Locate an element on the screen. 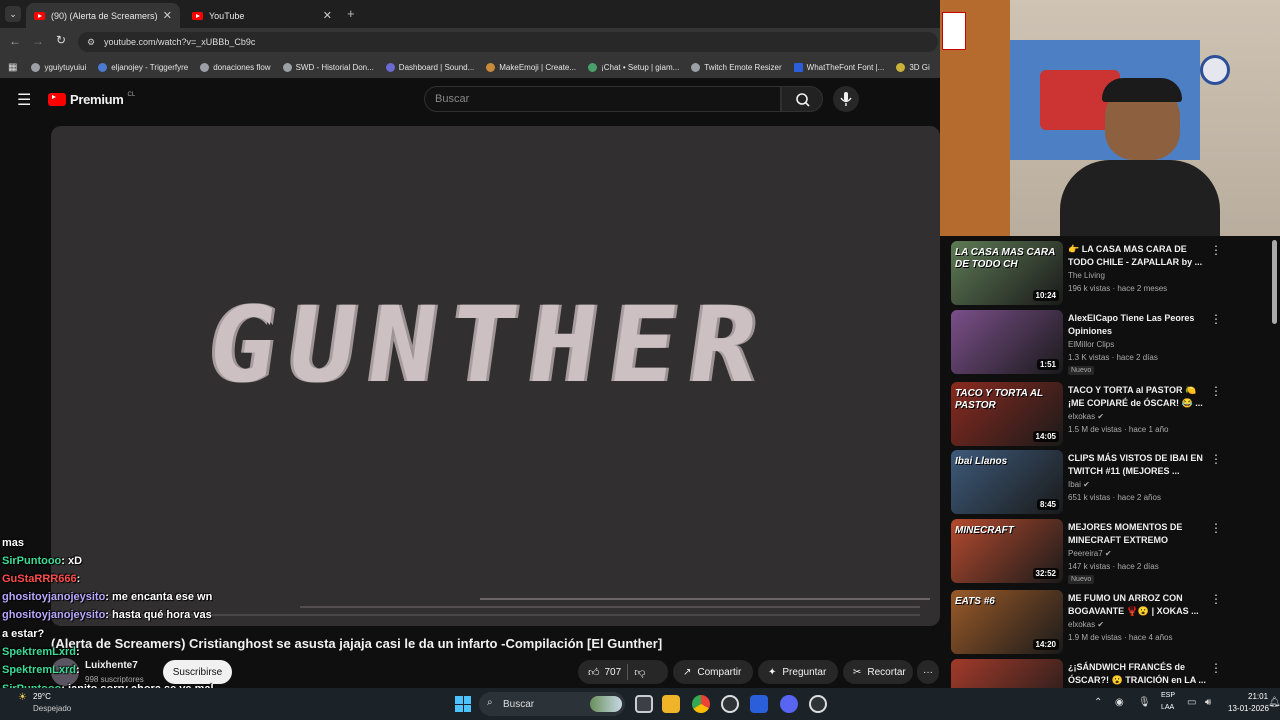 The image size is (1280, 720). tab-search-button: ⌄ is located at coordinates (13, 14).